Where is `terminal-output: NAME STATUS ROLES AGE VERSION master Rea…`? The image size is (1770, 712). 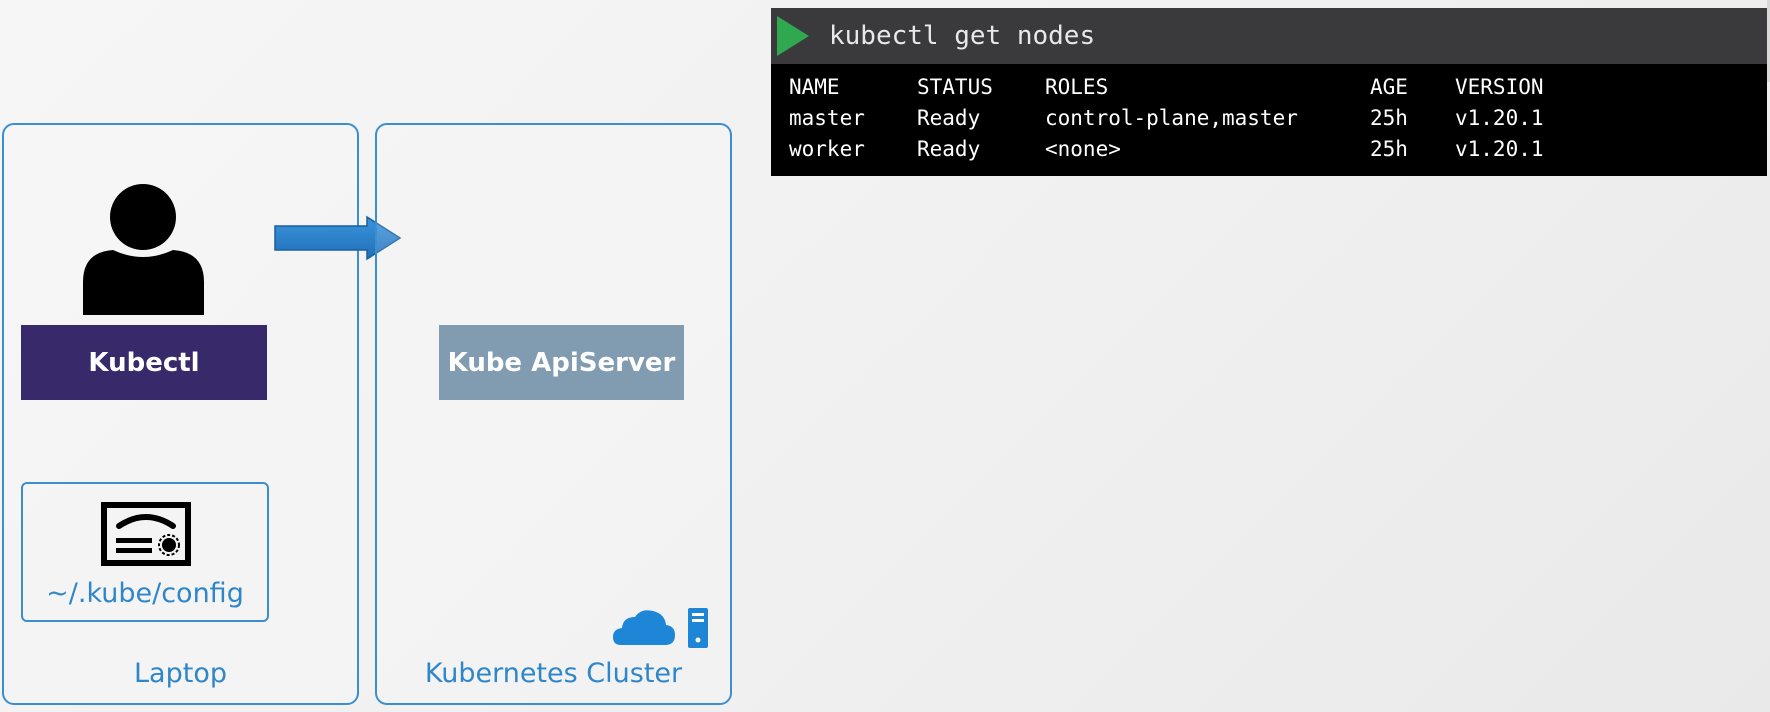 terminal-output: NAME STATUS ROLES AGE VERSION master Rea… is located at coordinates (1269, 120).